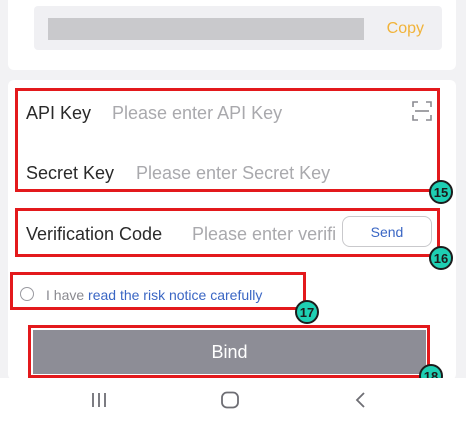 The height and width of the screenshot is (430, 466). I want to click on copy-button: Copy, so click(405, 29).